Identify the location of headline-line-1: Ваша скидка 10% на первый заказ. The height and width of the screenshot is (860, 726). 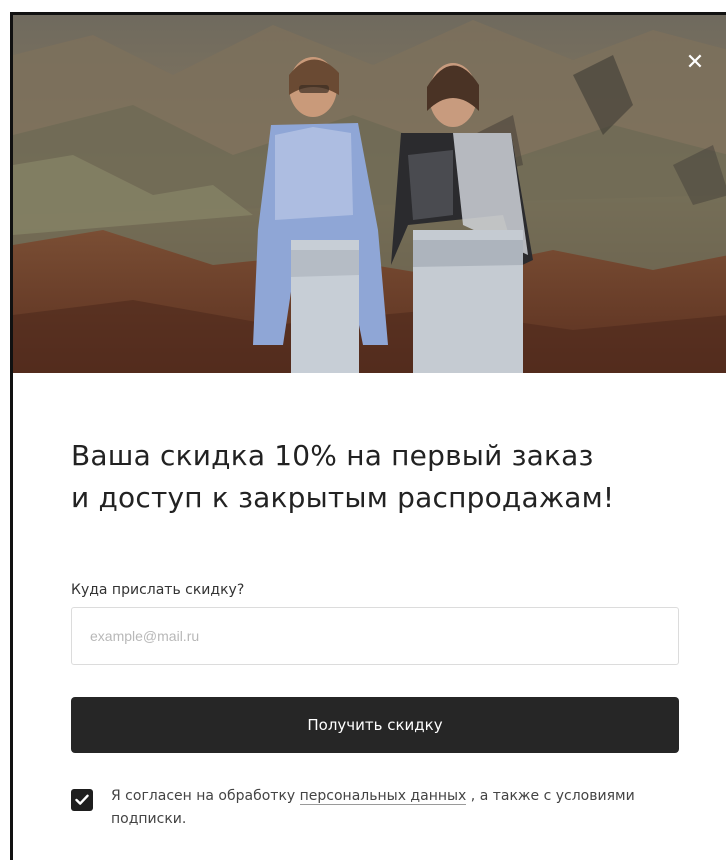
(332, 455).